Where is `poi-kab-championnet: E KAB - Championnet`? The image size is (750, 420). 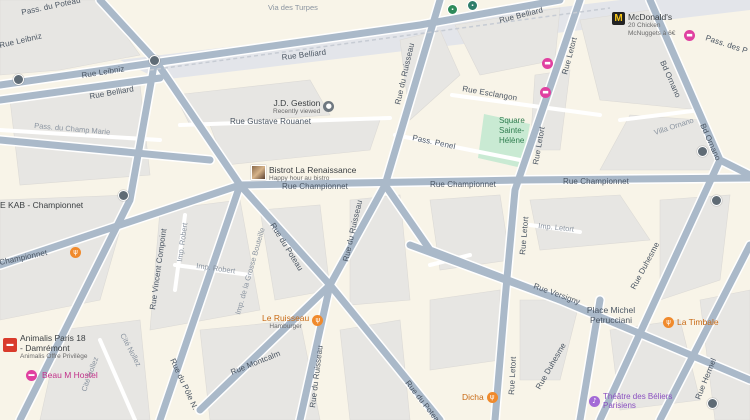 poi-kab-championnet: E KAB - Championnet is located at coordinates (41, 205).